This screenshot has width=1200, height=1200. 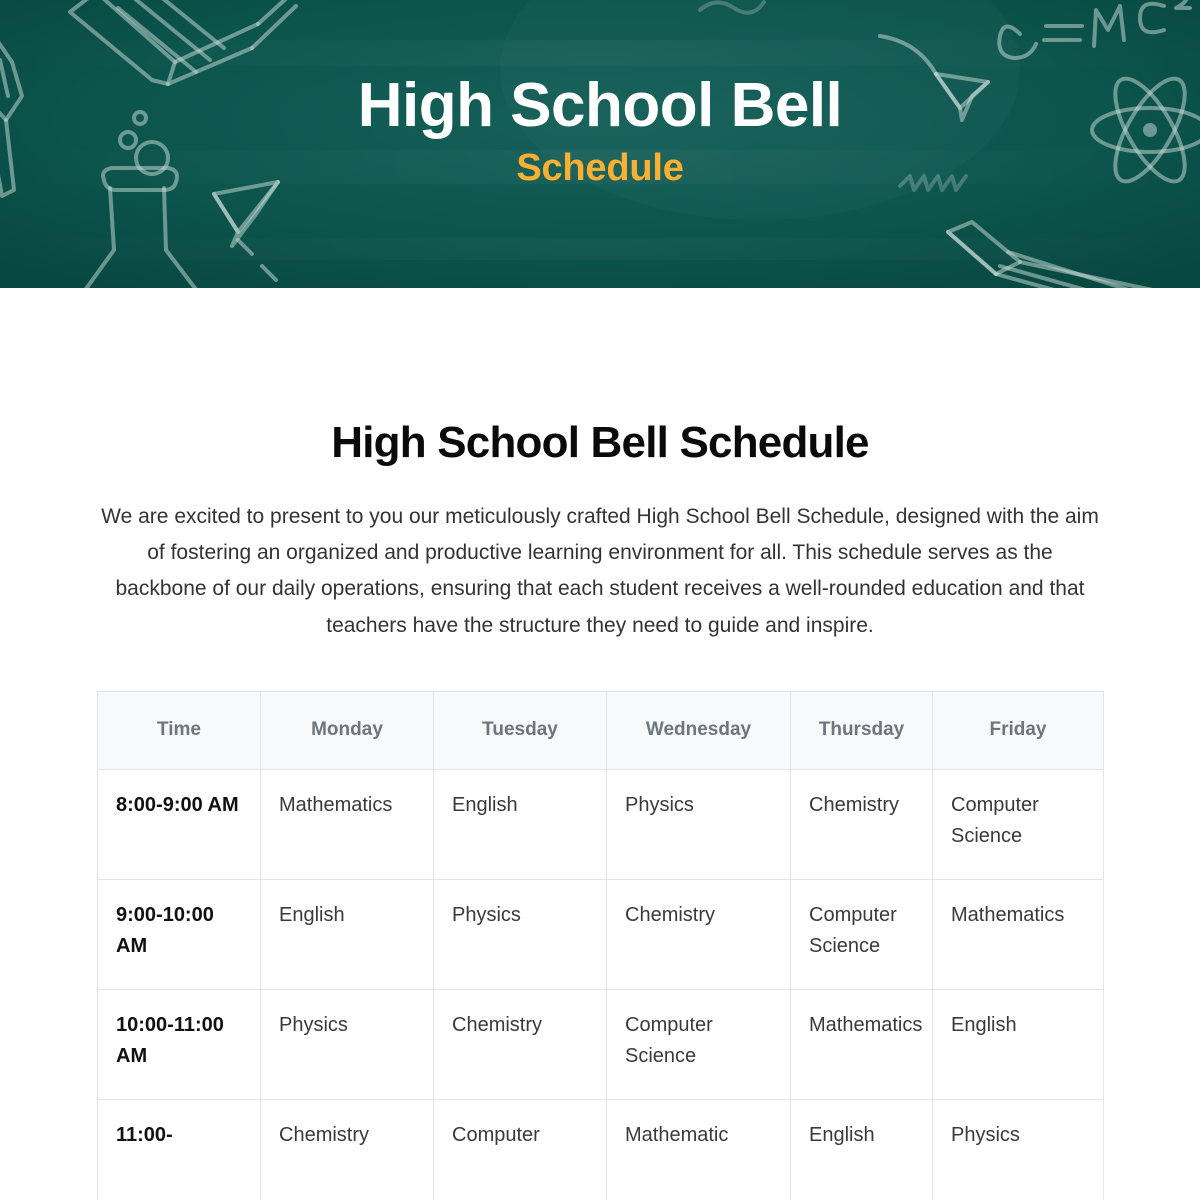 What do you see at coordinates (600, 167) in the screenshot?
I see `banner-subtitle: Schedule` at bounding box center [600, 167].